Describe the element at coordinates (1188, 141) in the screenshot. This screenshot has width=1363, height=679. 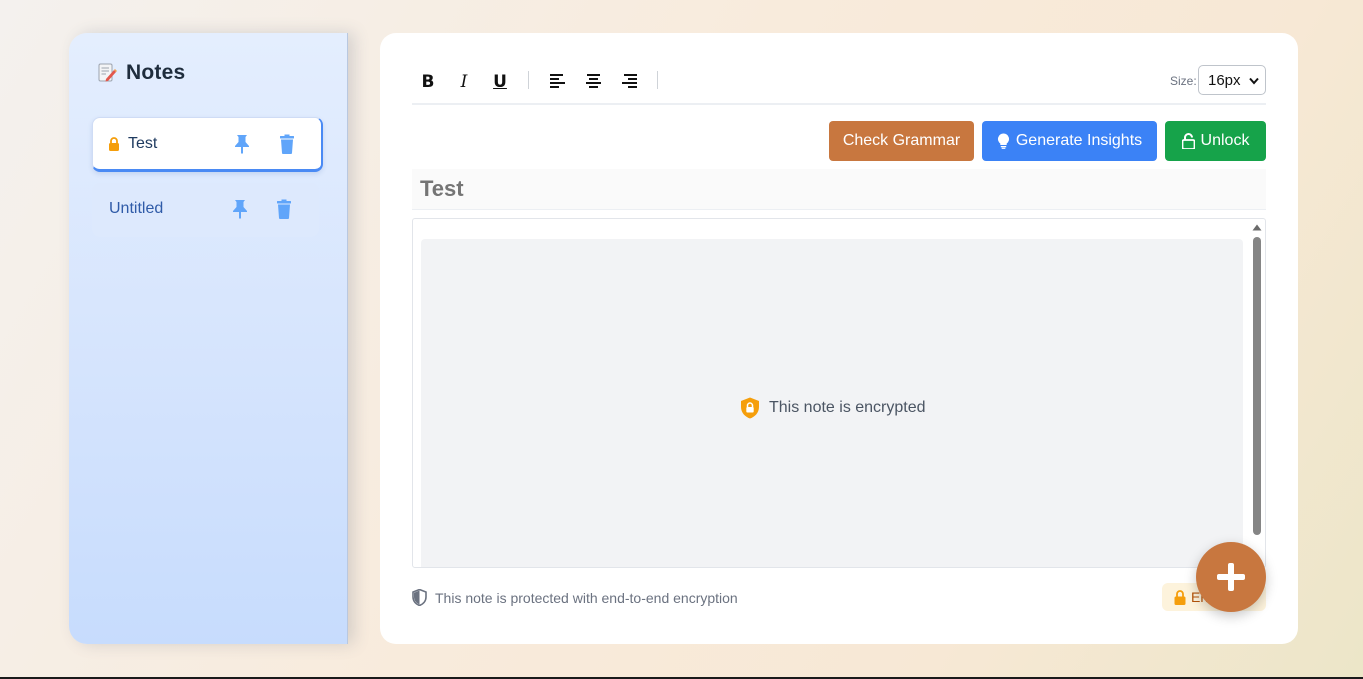
I see `unlock-icon` at that location.